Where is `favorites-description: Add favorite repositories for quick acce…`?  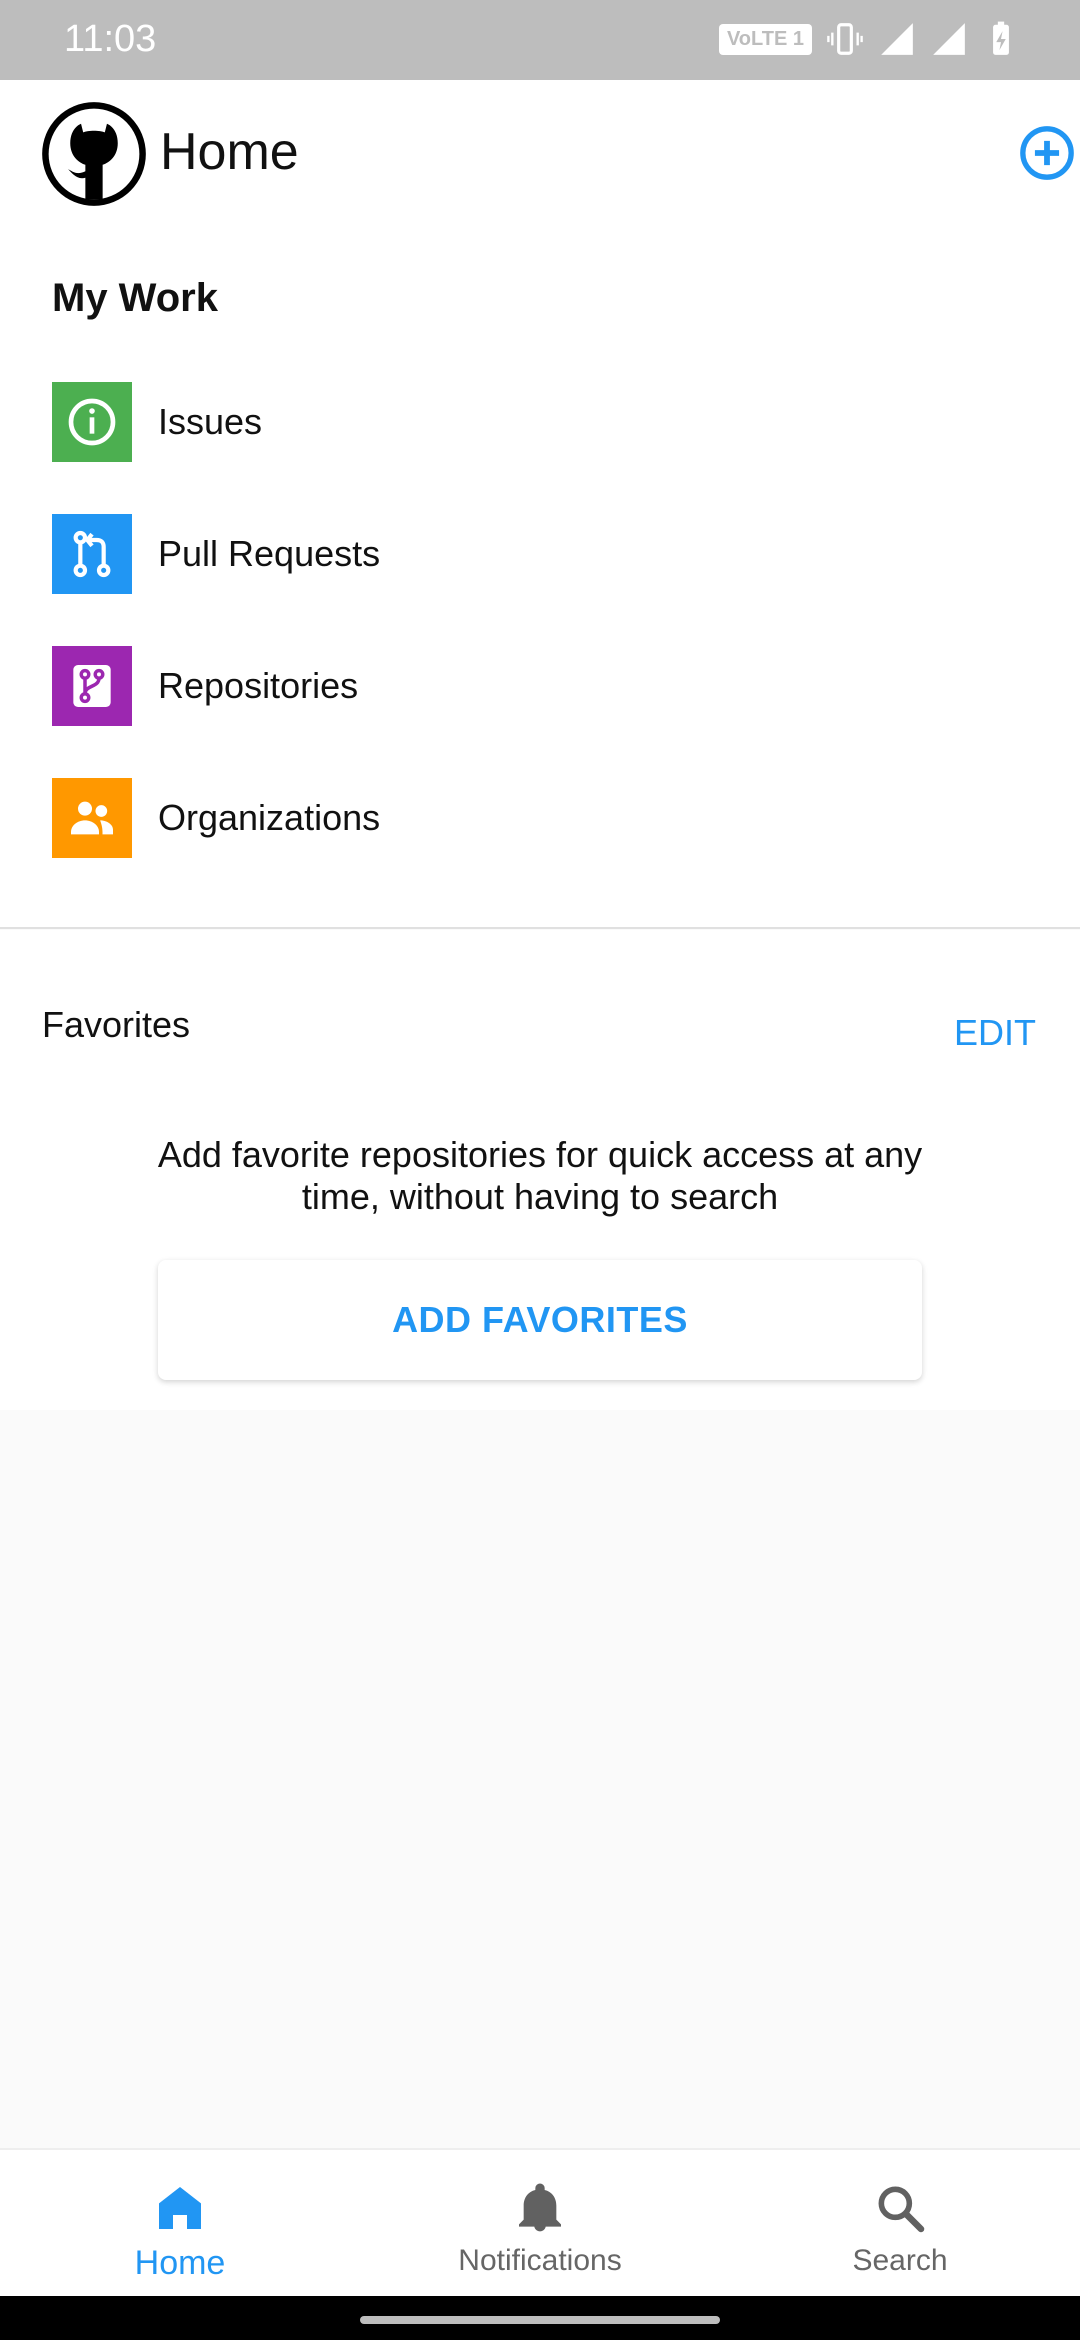 favorites-description: Add favorite repositories for quick acce… is located at coordinates (540, 1175).